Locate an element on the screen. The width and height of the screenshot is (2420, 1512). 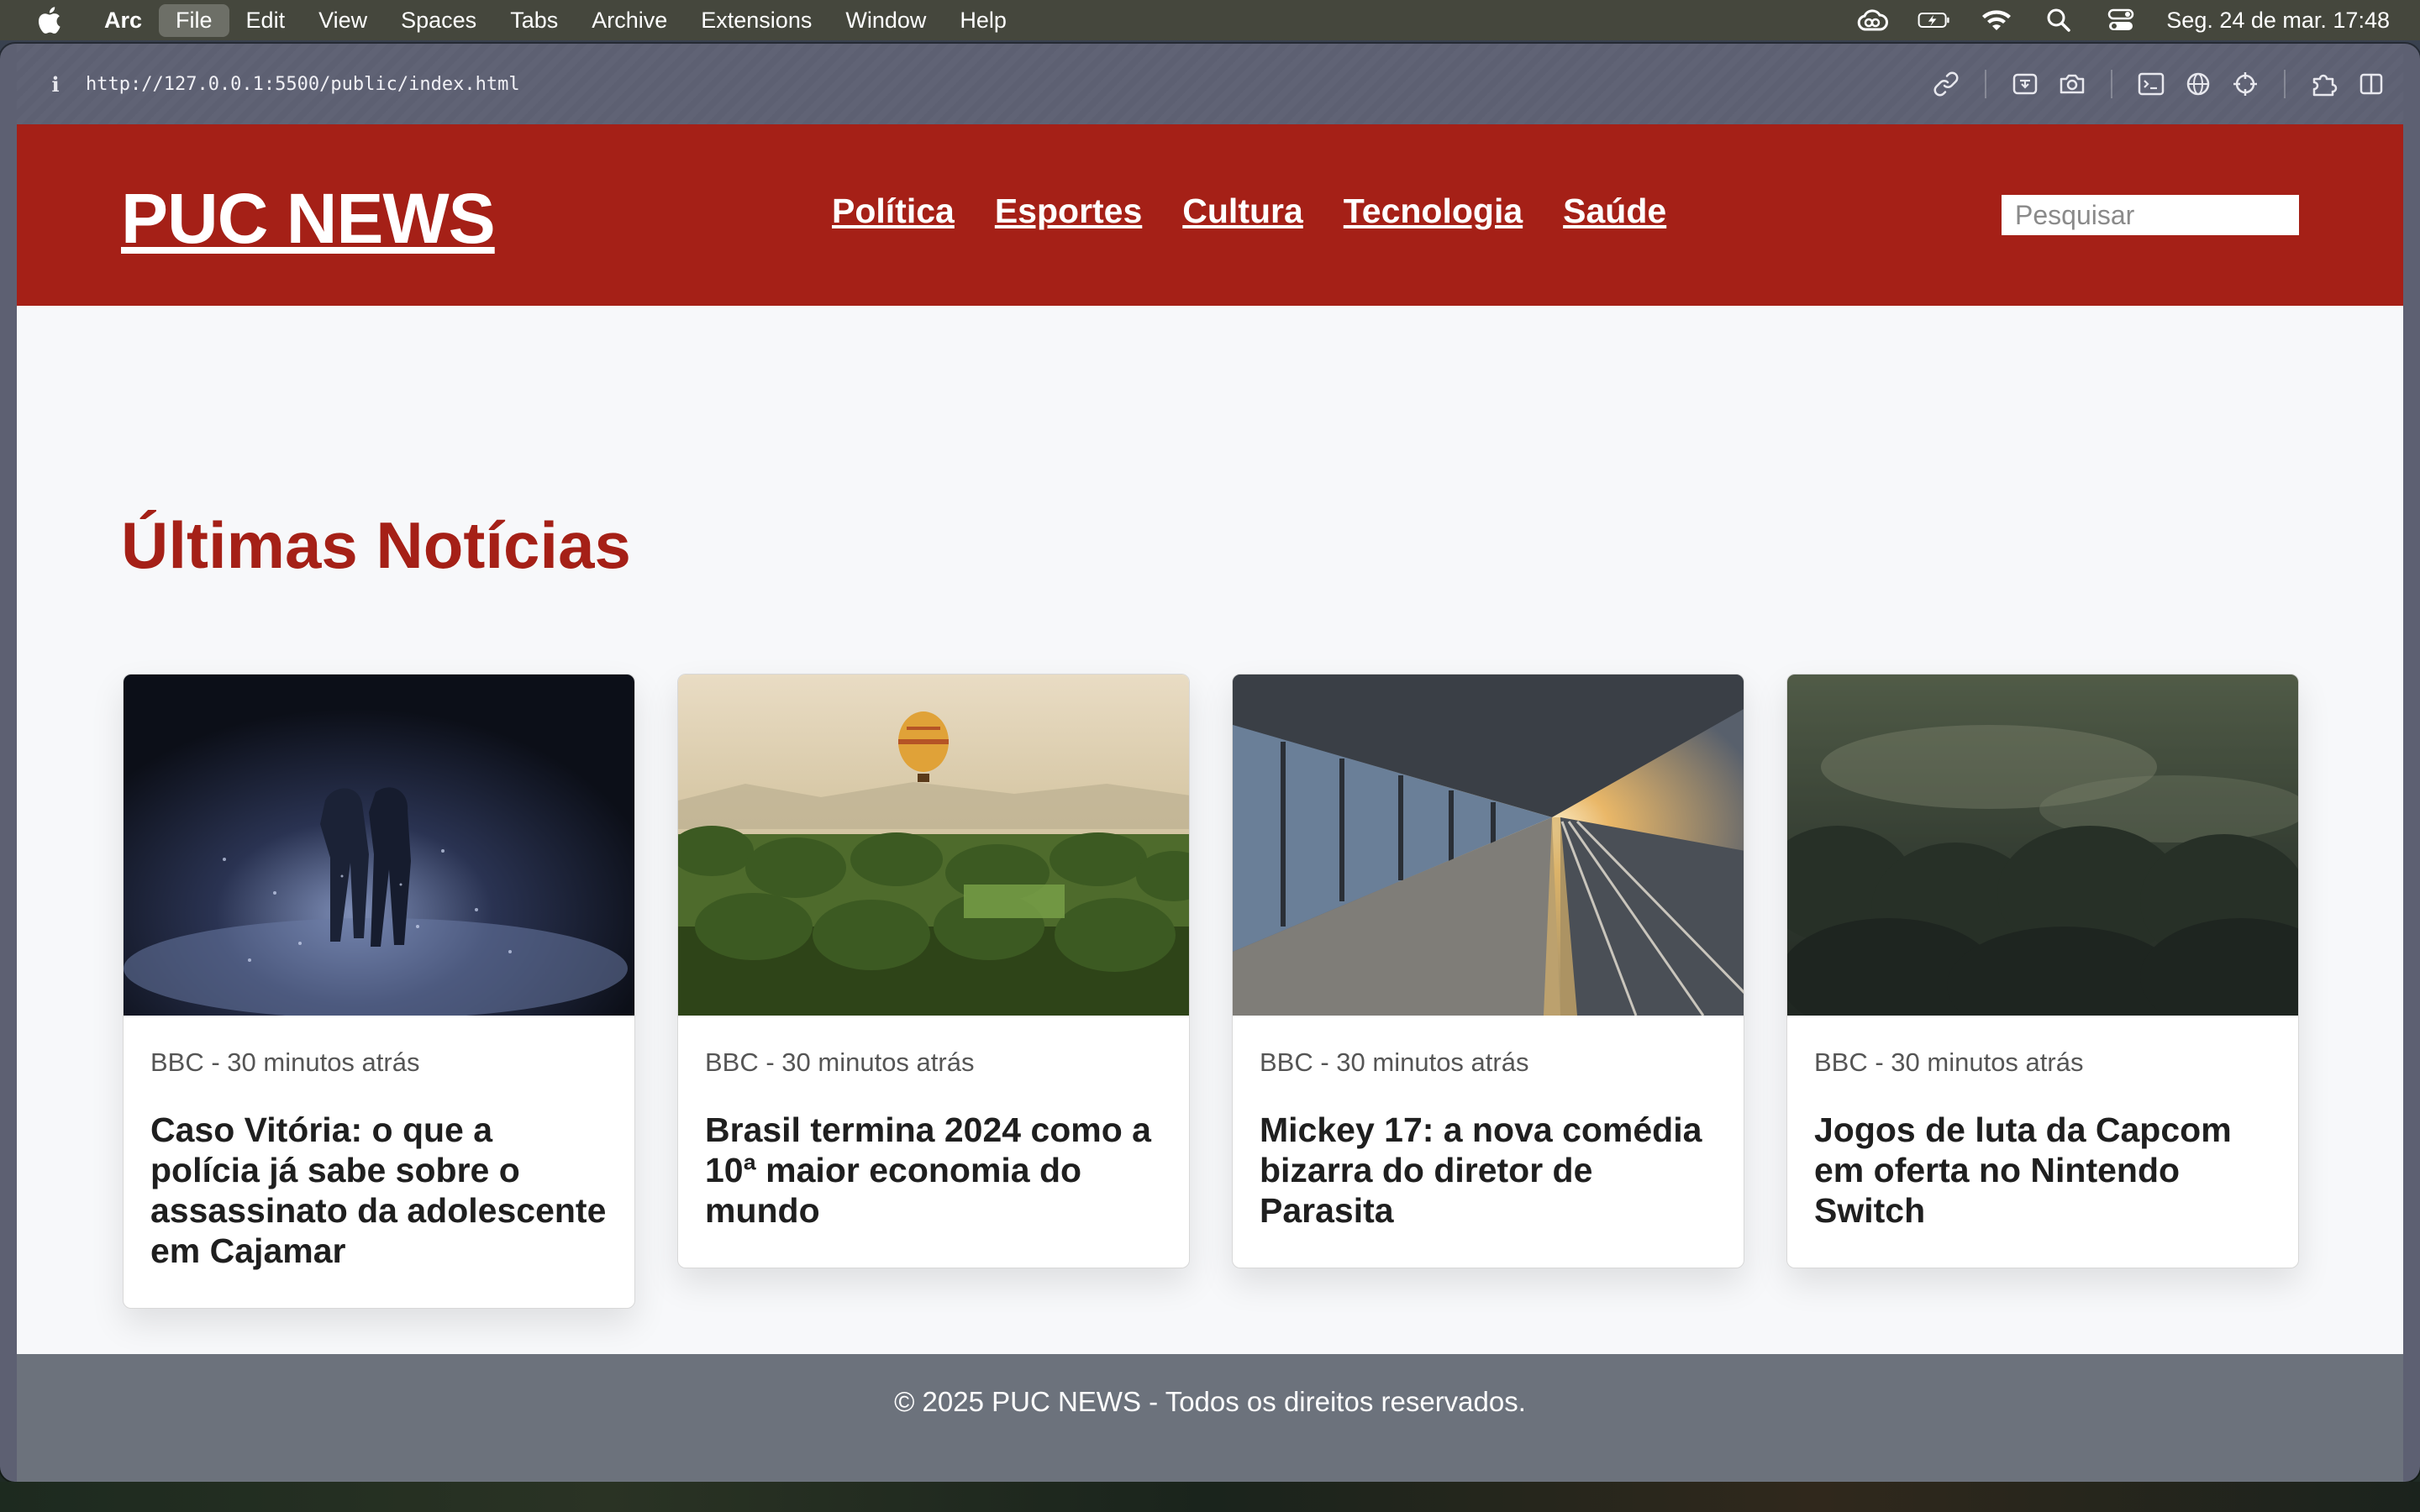
menu-tabs: Tabs is located at coordinates (534, 20).